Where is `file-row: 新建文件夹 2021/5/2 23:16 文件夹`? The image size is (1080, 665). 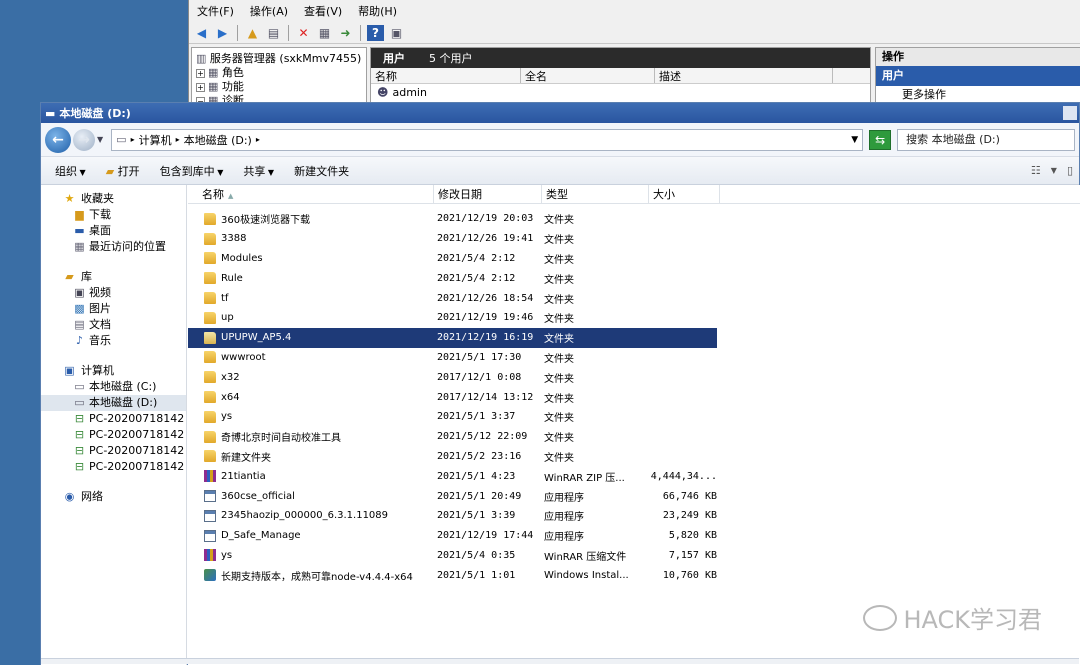
file-row: 新建文件夹 2021/5/2 23:16 文件夹 is located at coordinates (634, 457).